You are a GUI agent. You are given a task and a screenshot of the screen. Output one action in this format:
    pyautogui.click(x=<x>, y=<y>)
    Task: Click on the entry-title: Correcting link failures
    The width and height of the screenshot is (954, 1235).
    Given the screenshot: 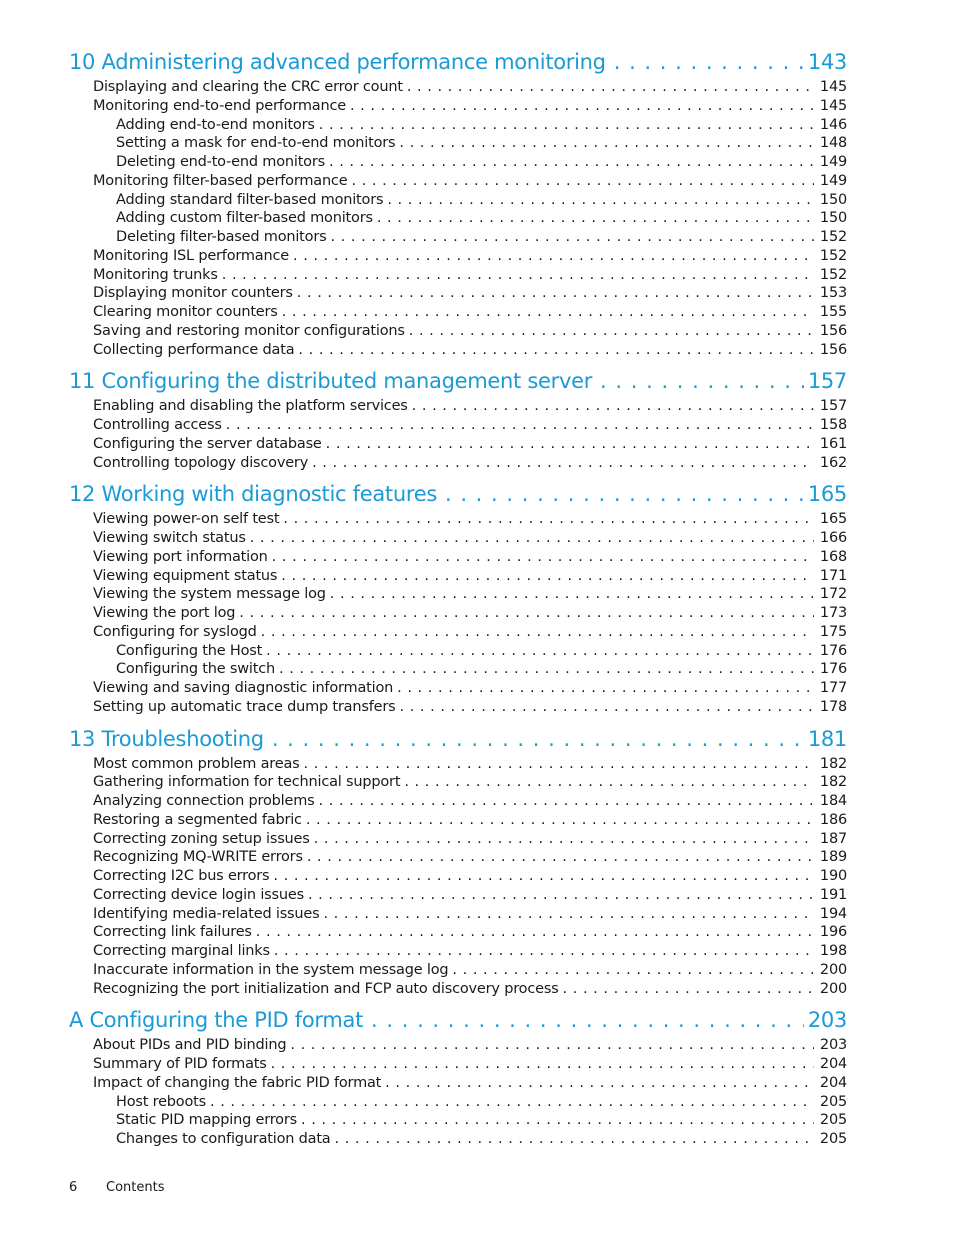 What is the action you would take?
    pyautogui.click(x=172, y=932)
    